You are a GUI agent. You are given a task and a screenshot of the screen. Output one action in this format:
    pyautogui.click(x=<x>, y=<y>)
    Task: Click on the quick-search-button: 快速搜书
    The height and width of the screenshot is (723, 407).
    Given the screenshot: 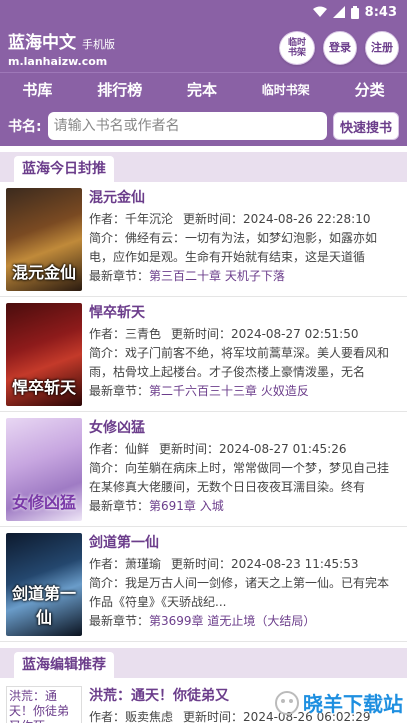 What is the action you would take?
    pyautogui.click(x=365, y=126)
    